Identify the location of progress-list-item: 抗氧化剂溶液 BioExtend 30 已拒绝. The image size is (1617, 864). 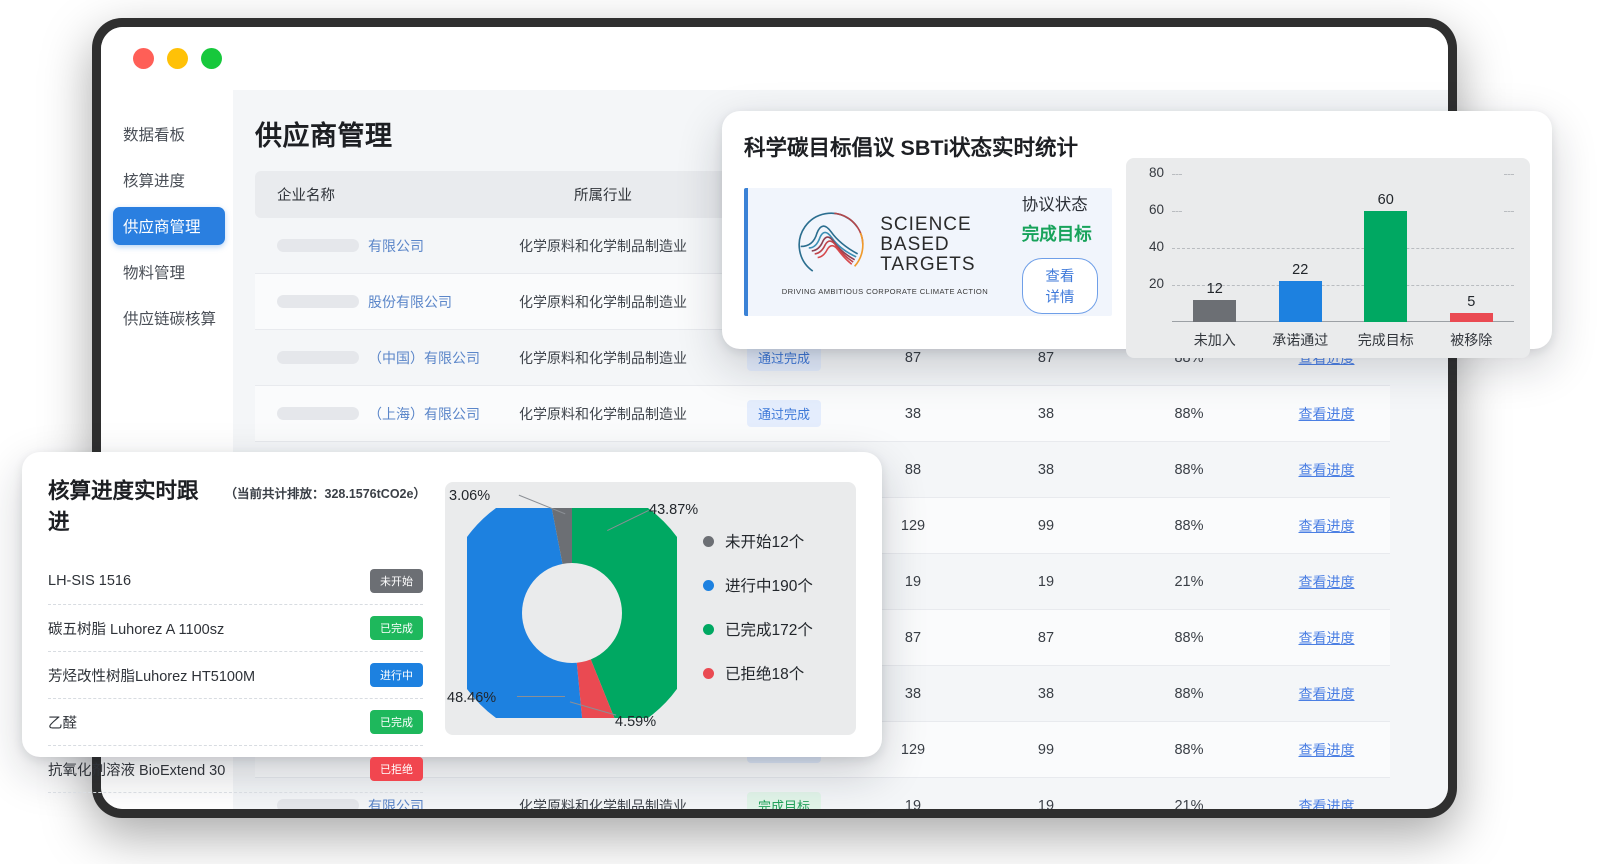
(235, 769).